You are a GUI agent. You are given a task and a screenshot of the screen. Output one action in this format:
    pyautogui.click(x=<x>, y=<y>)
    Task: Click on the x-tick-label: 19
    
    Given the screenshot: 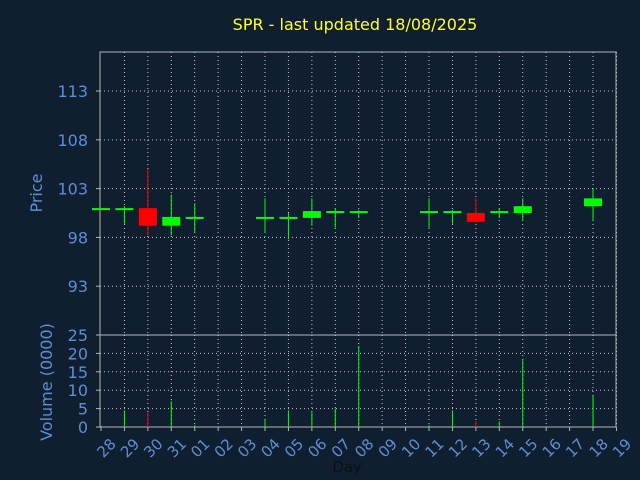 What is the action you would take?
    pyautogui.click(x=622, y=448)
    